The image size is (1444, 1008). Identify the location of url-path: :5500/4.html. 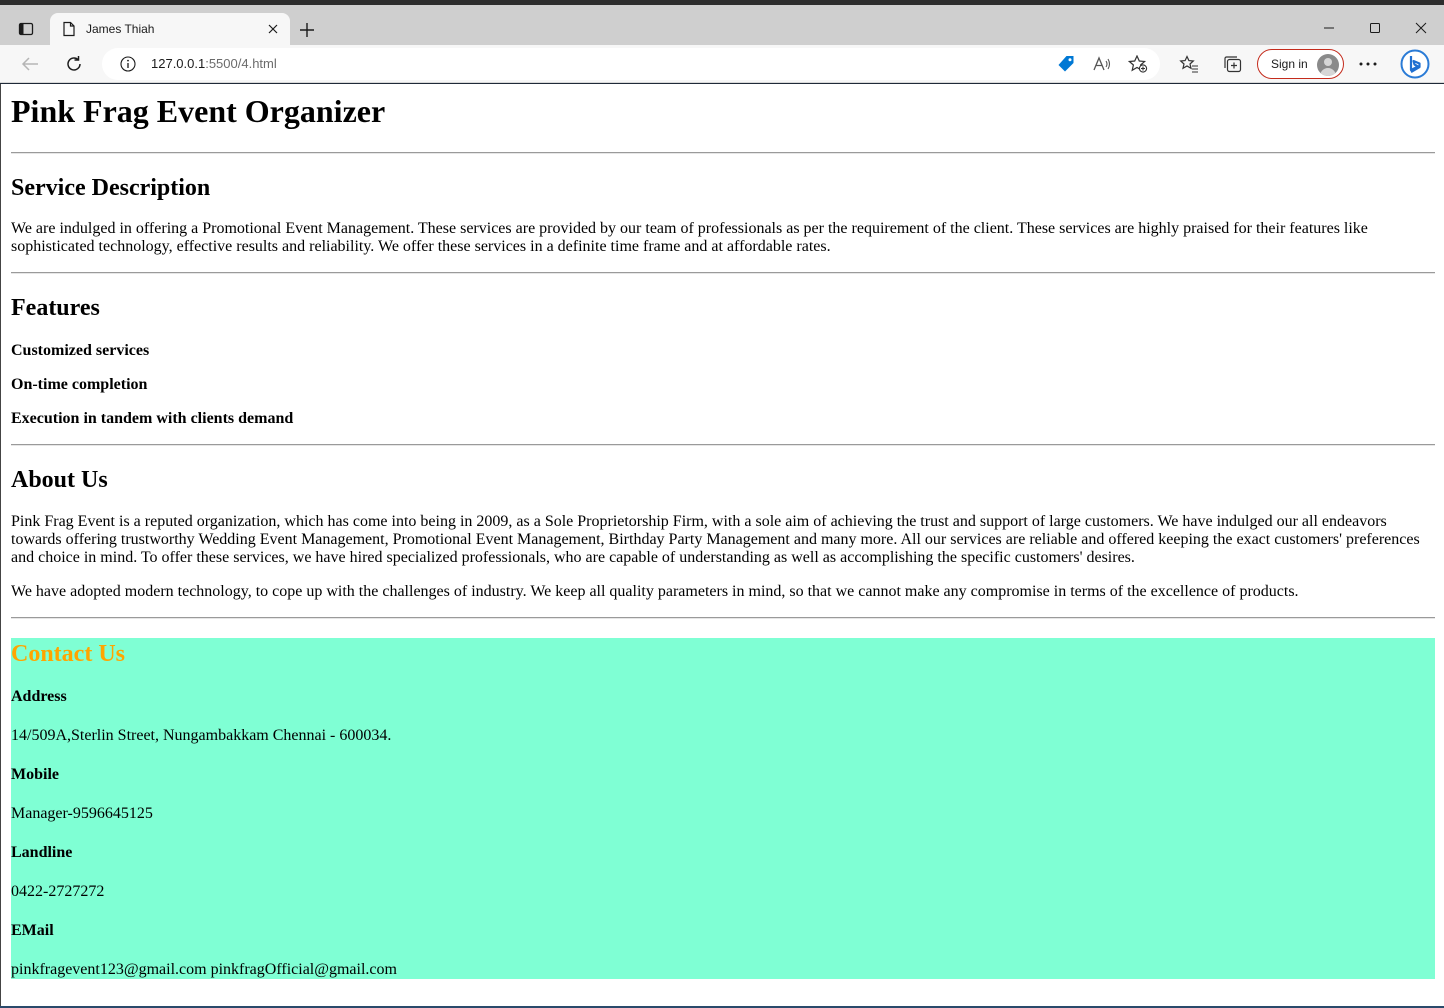
(241, 63).